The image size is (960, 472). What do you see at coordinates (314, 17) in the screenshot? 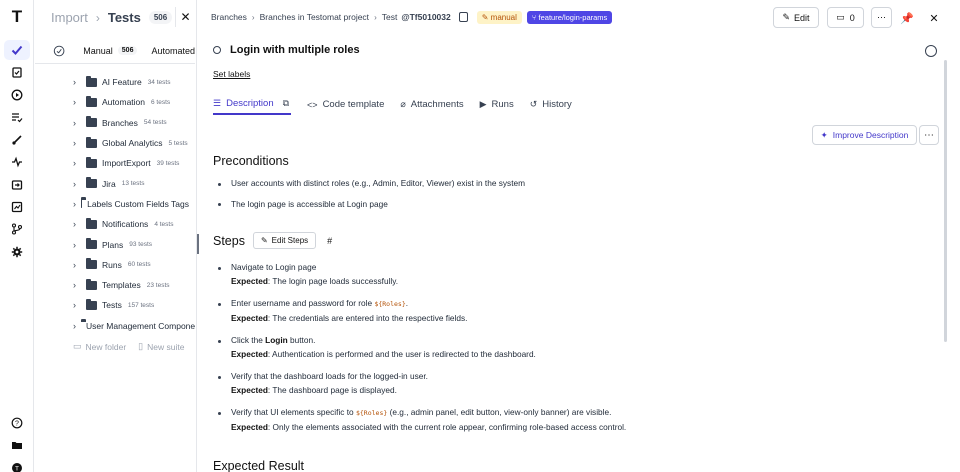
I see `breadcrumb-project: Branches in Testomat project` at bounding box center [314, 17].